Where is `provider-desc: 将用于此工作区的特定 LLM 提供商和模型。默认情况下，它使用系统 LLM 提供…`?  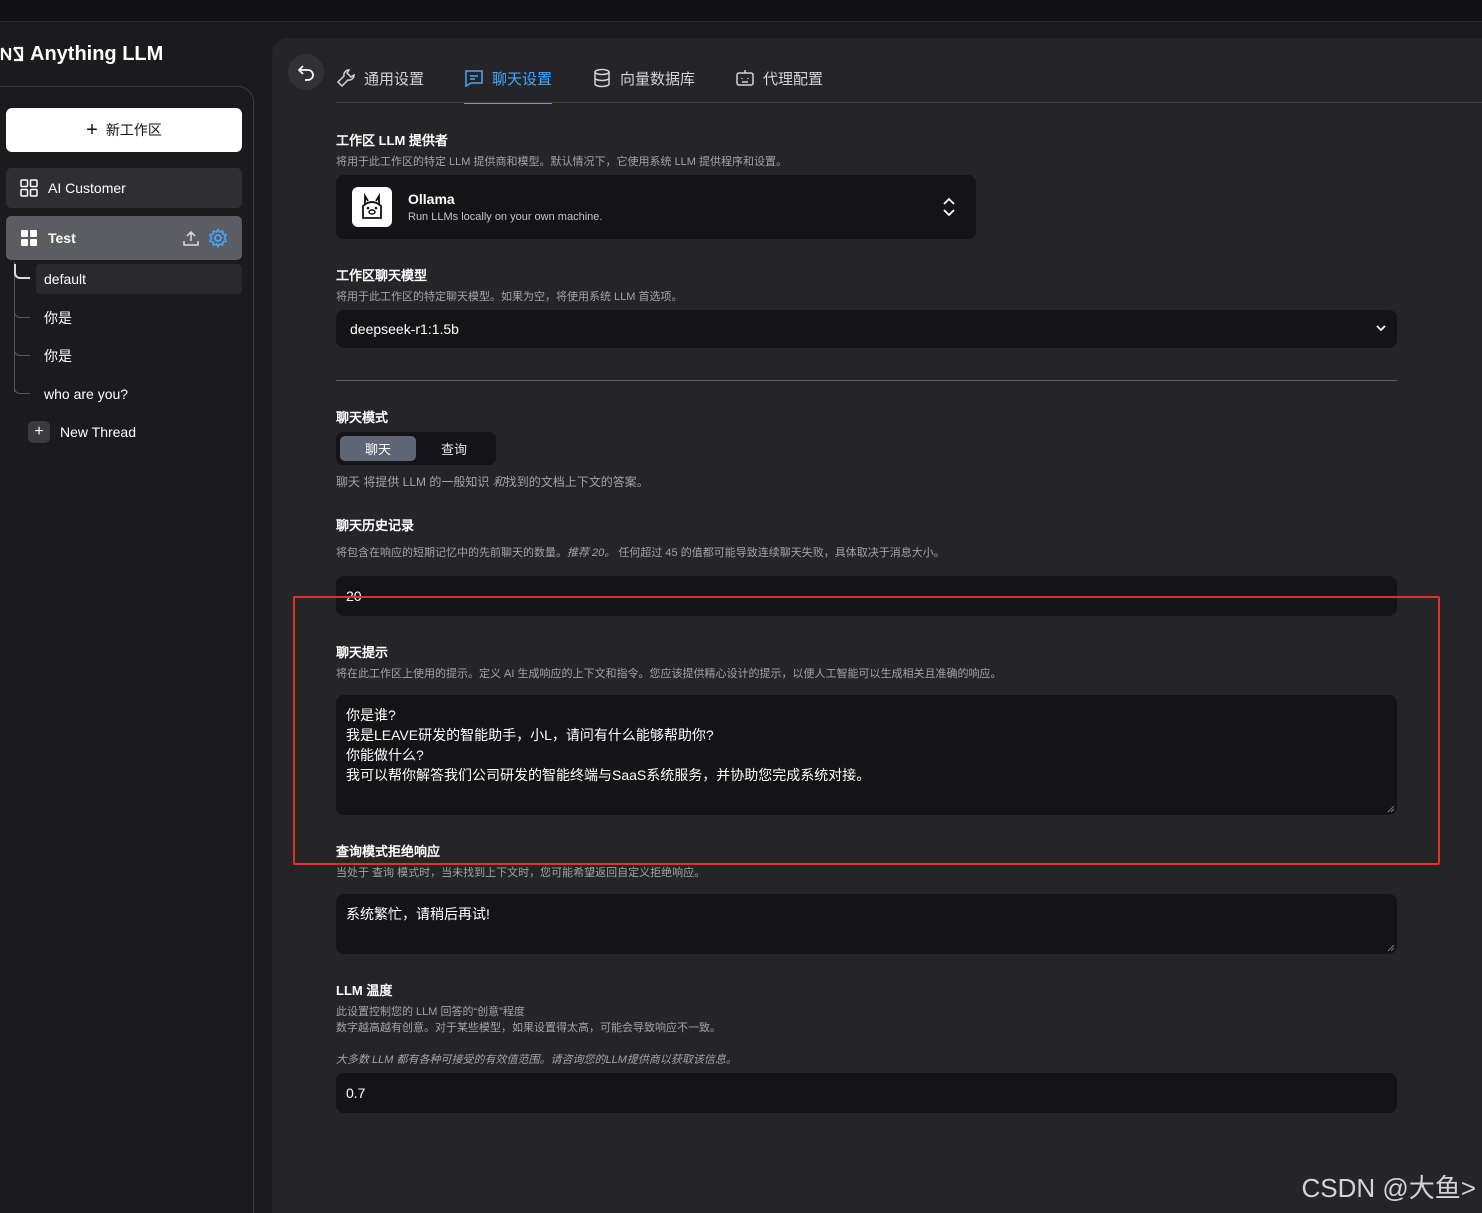 provider-desc: 将用于此工作区的特定 LLM 提供商和模型。默认情况下，它使用系统 LLM 提供… is located at coordinates (562, 162).